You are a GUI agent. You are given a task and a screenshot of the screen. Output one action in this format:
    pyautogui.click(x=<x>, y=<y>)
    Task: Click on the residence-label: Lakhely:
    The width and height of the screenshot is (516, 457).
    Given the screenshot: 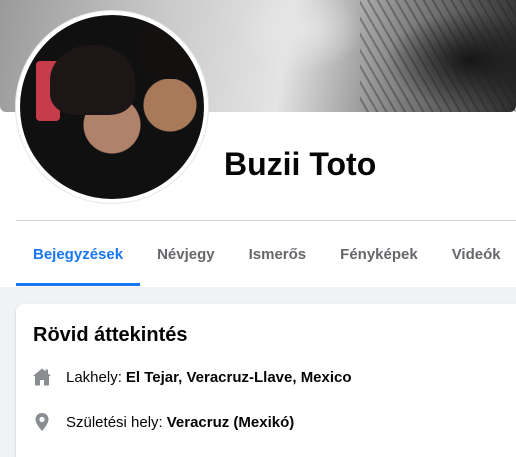 What is the action you would take?
    pyautogui.click(x=94, y=377)
    